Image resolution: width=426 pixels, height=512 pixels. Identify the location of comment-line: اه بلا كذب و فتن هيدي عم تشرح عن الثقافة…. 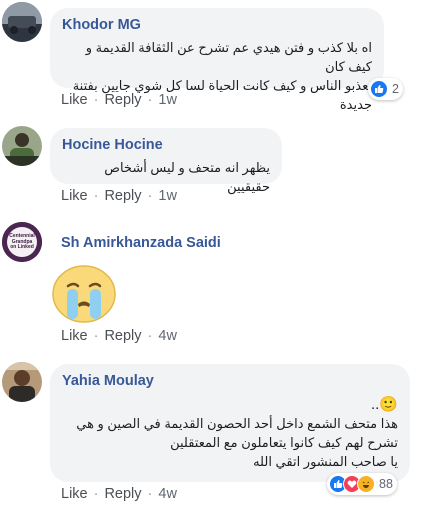
(228, 57).